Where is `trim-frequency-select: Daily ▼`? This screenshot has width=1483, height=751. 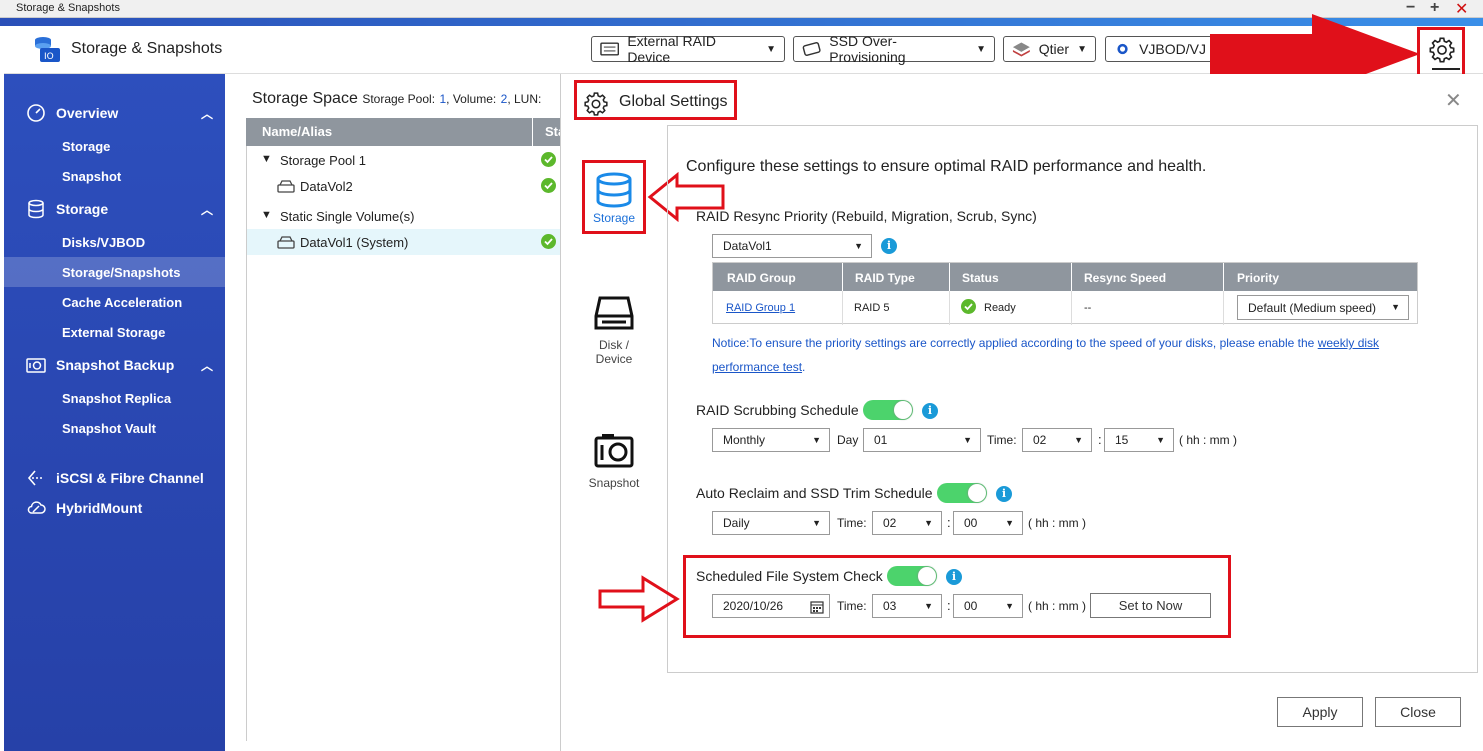 trim-frequency-select: Daily ▼ is located at coordinates (771, 523).